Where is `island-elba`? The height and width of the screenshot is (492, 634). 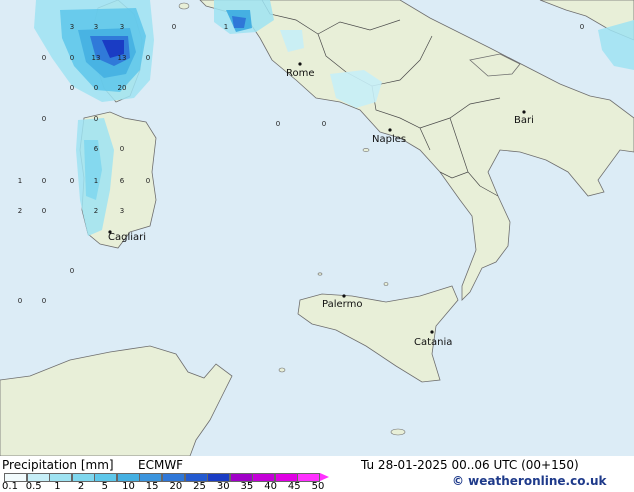 island-elba is located at coordinates (184, 6).